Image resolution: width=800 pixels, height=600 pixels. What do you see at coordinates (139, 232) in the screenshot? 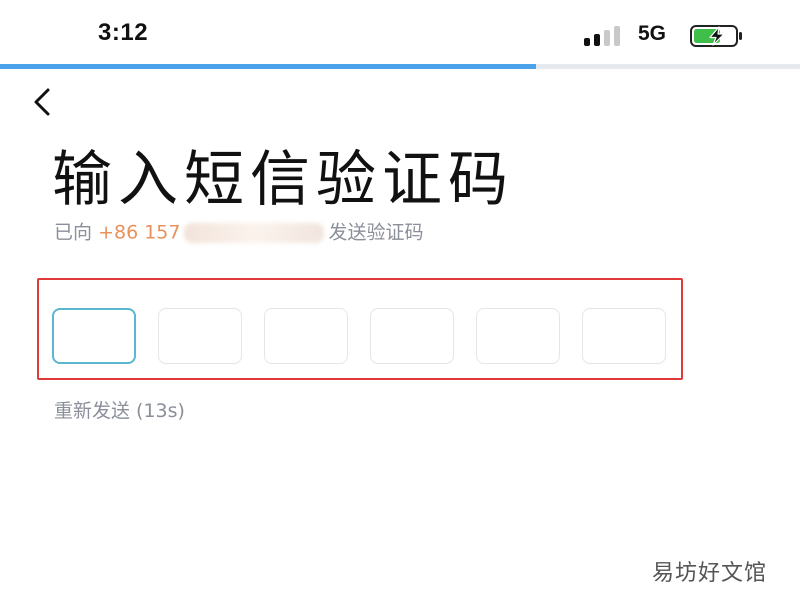
I see `phone-number: +86 157` at bounding box center [139, 232].